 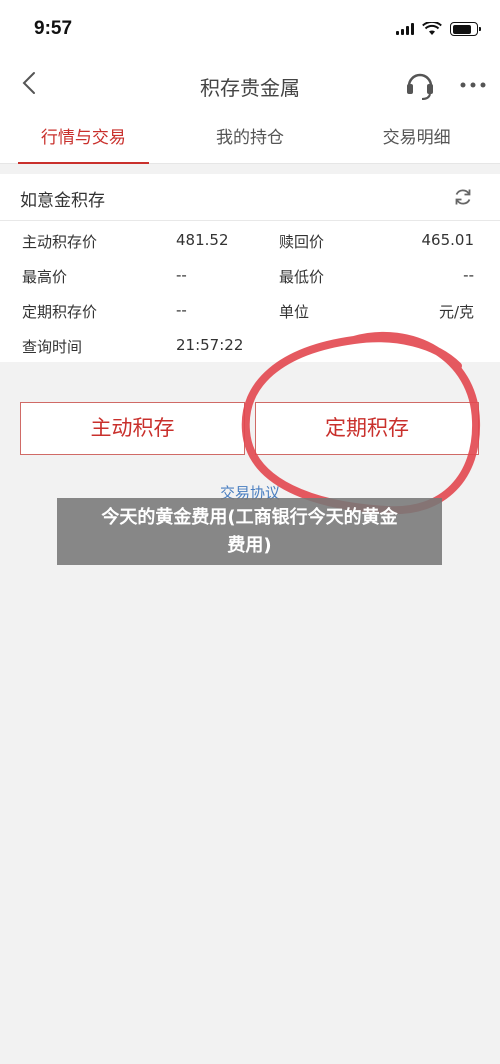 What do you see at coordinates (473, 85) in the screenshot?
I see `more-options-icon` at bounding box center [473, 85].